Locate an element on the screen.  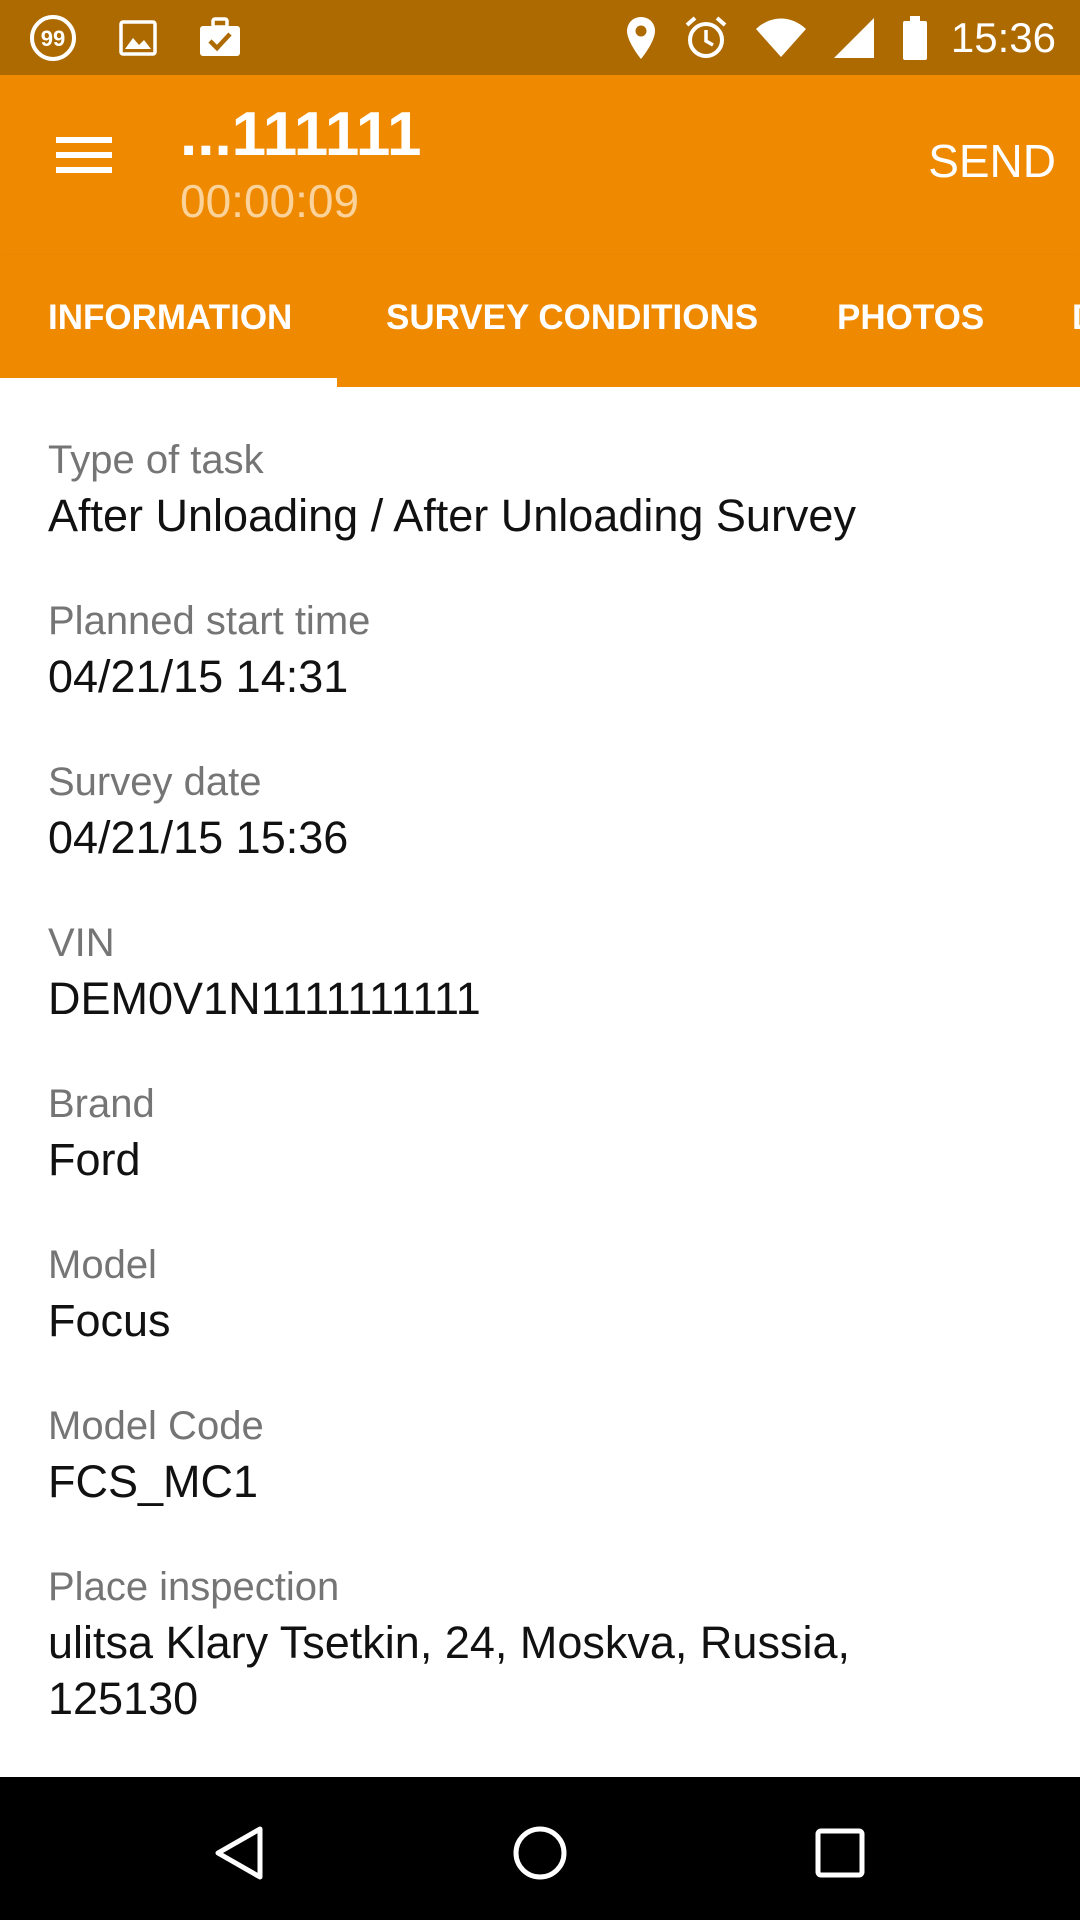
field-model: Model Focus is located at coordinates (544, 1293).